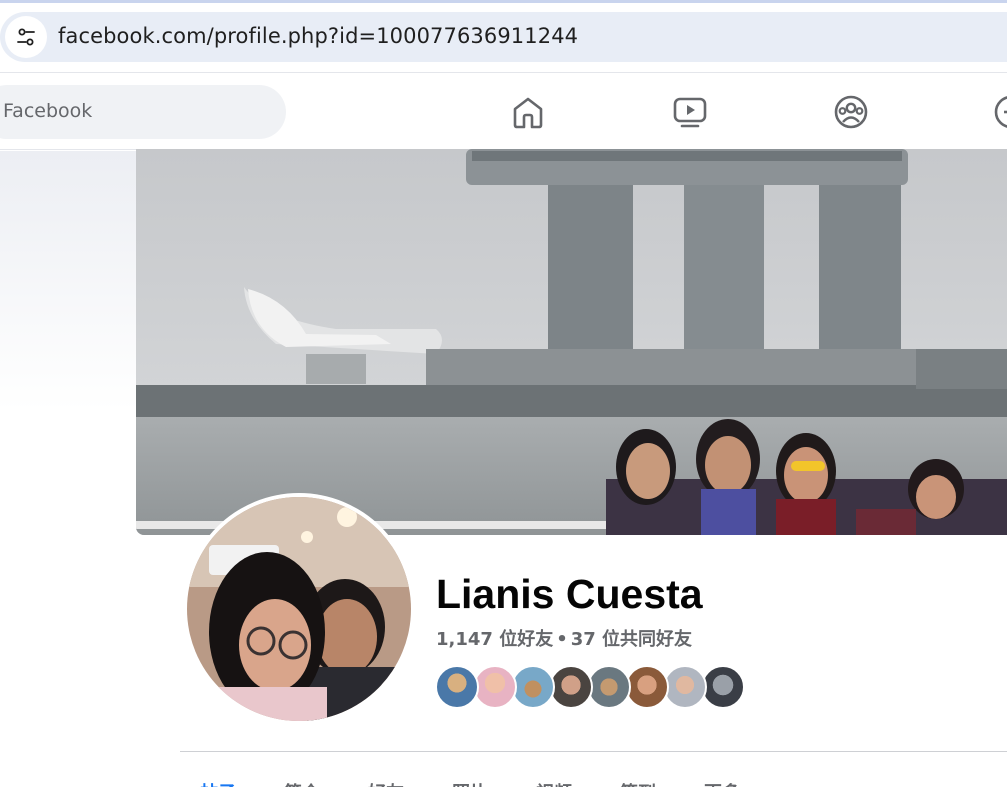  Describe the element at coordinates (470, 783) in the screenshot. I see `tab-photos: 照片` at that location.